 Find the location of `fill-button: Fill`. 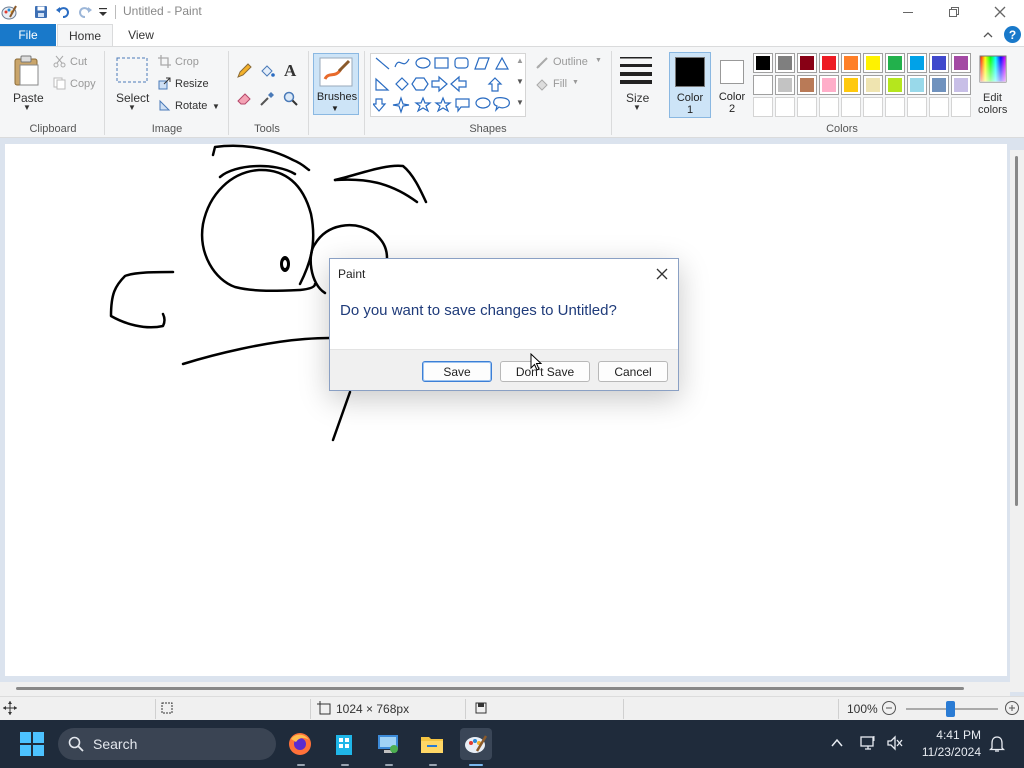

fill-button: Fill is located at coordinates (560, 84).